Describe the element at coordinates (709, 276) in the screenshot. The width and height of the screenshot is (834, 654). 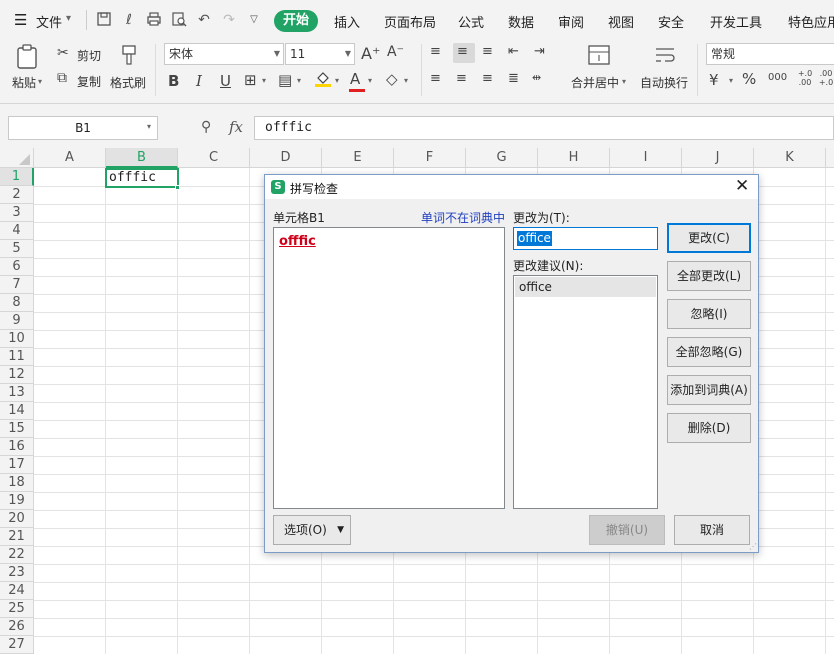
I see `change-all-button: 全部更改(L)` at that location.